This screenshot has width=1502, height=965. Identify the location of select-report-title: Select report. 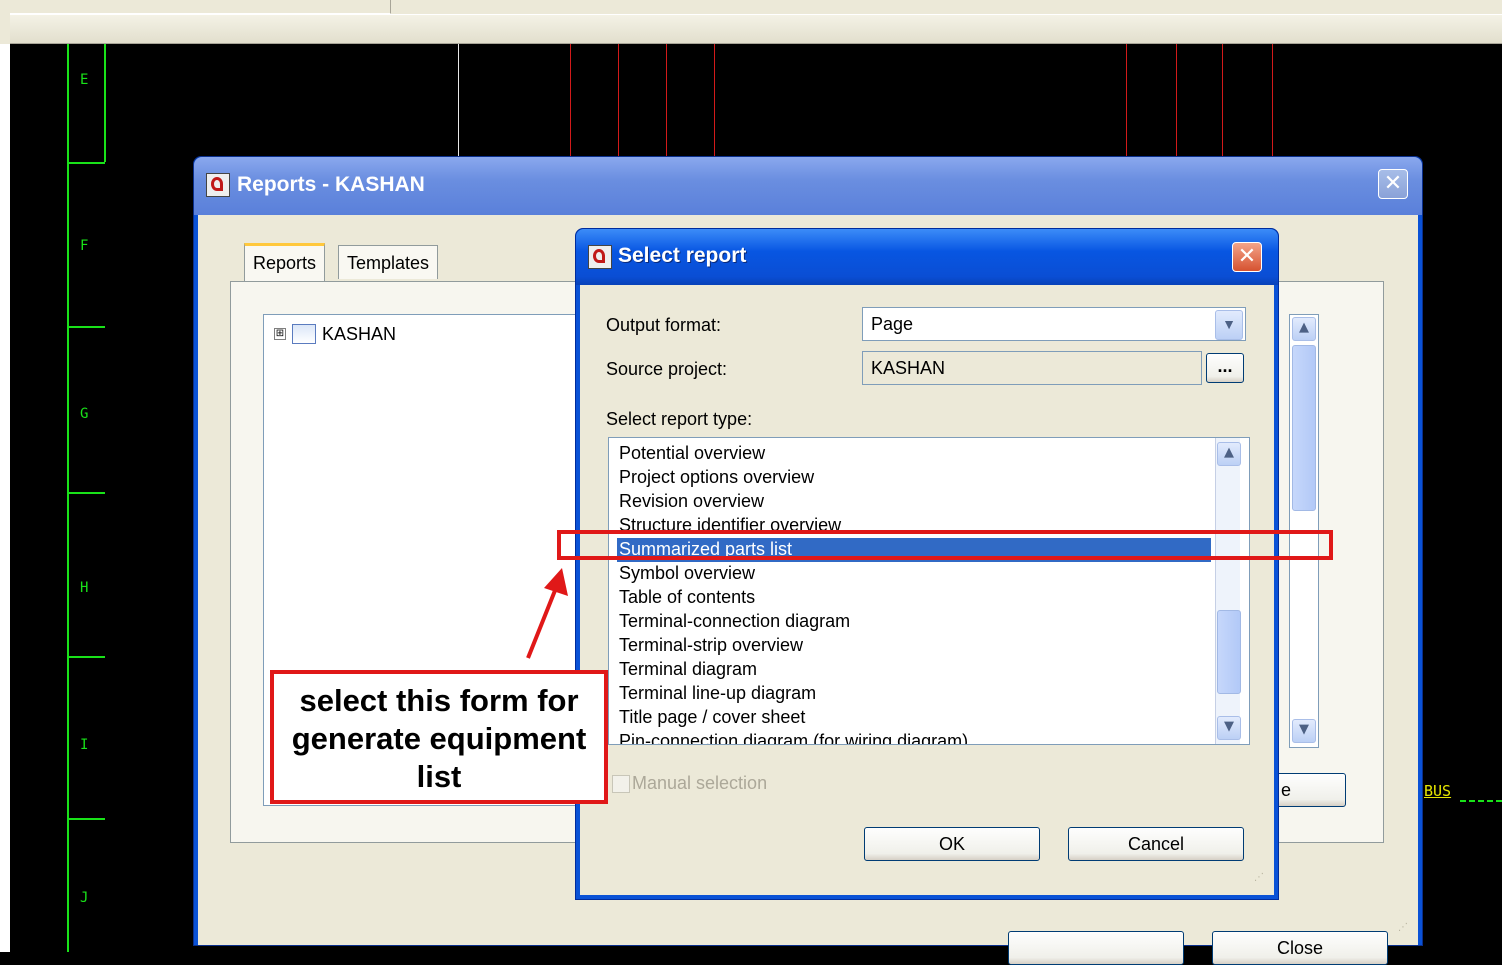
(682, 255).